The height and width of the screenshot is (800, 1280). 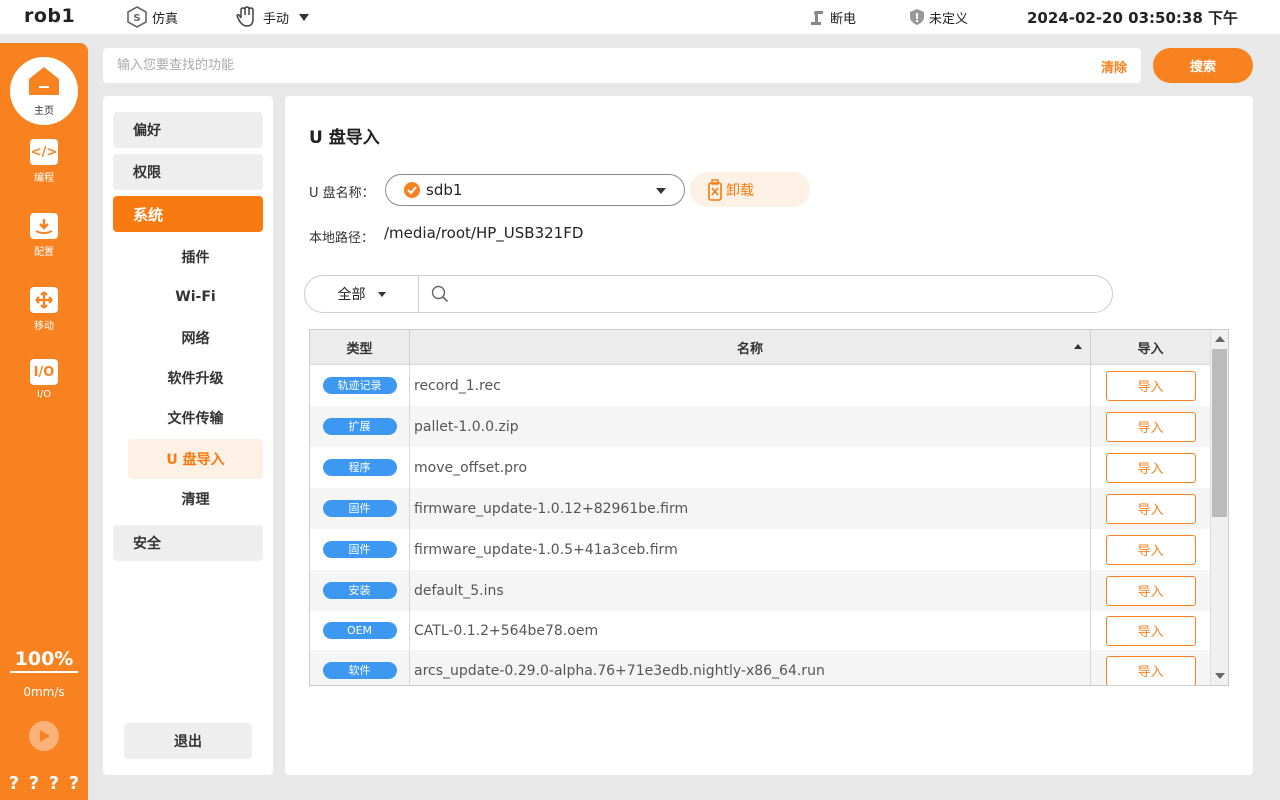 I want to click on file-type-badge: OEM, so click(x=359, y=630).